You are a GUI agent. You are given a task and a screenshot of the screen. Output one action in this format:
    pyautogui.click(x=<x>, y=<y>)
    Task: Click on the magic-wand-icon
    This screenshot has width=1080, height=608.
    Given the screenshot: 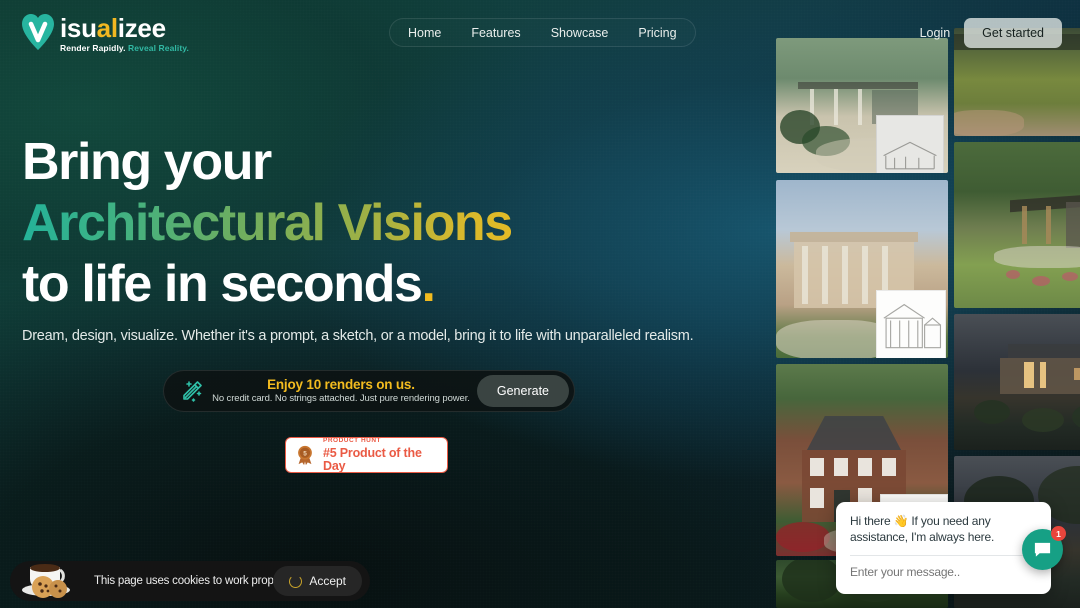 What is the action you would take?
    pyautogui.click(x=192, y=391)
    